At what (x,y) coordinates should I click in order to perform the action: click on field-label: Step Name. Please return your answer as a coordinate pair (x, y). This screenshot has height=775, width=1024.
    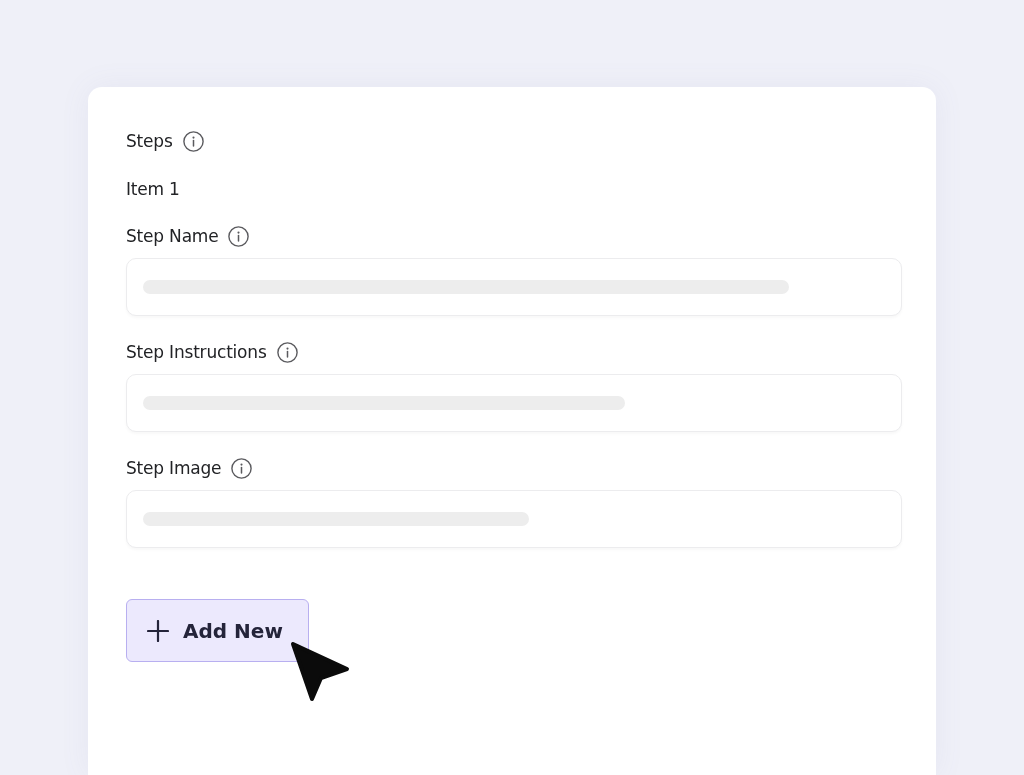
    Looking at the image, I should click on (172, 236).